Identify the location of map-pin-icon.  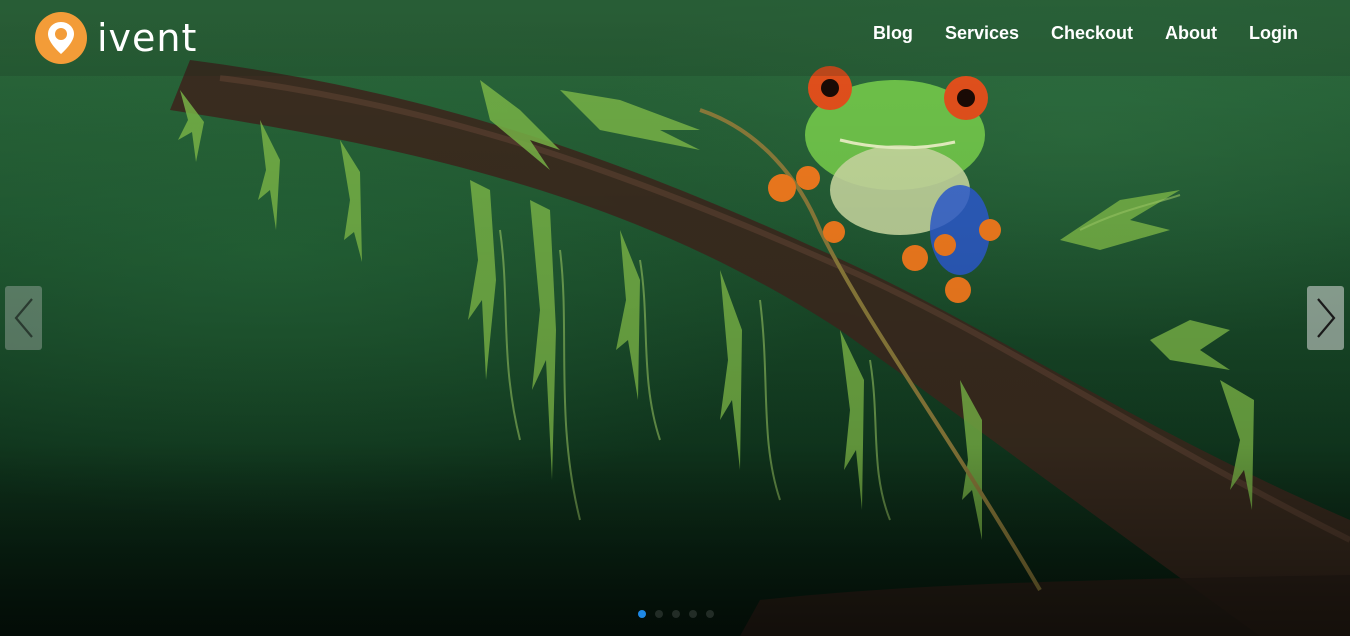
(61, 38).